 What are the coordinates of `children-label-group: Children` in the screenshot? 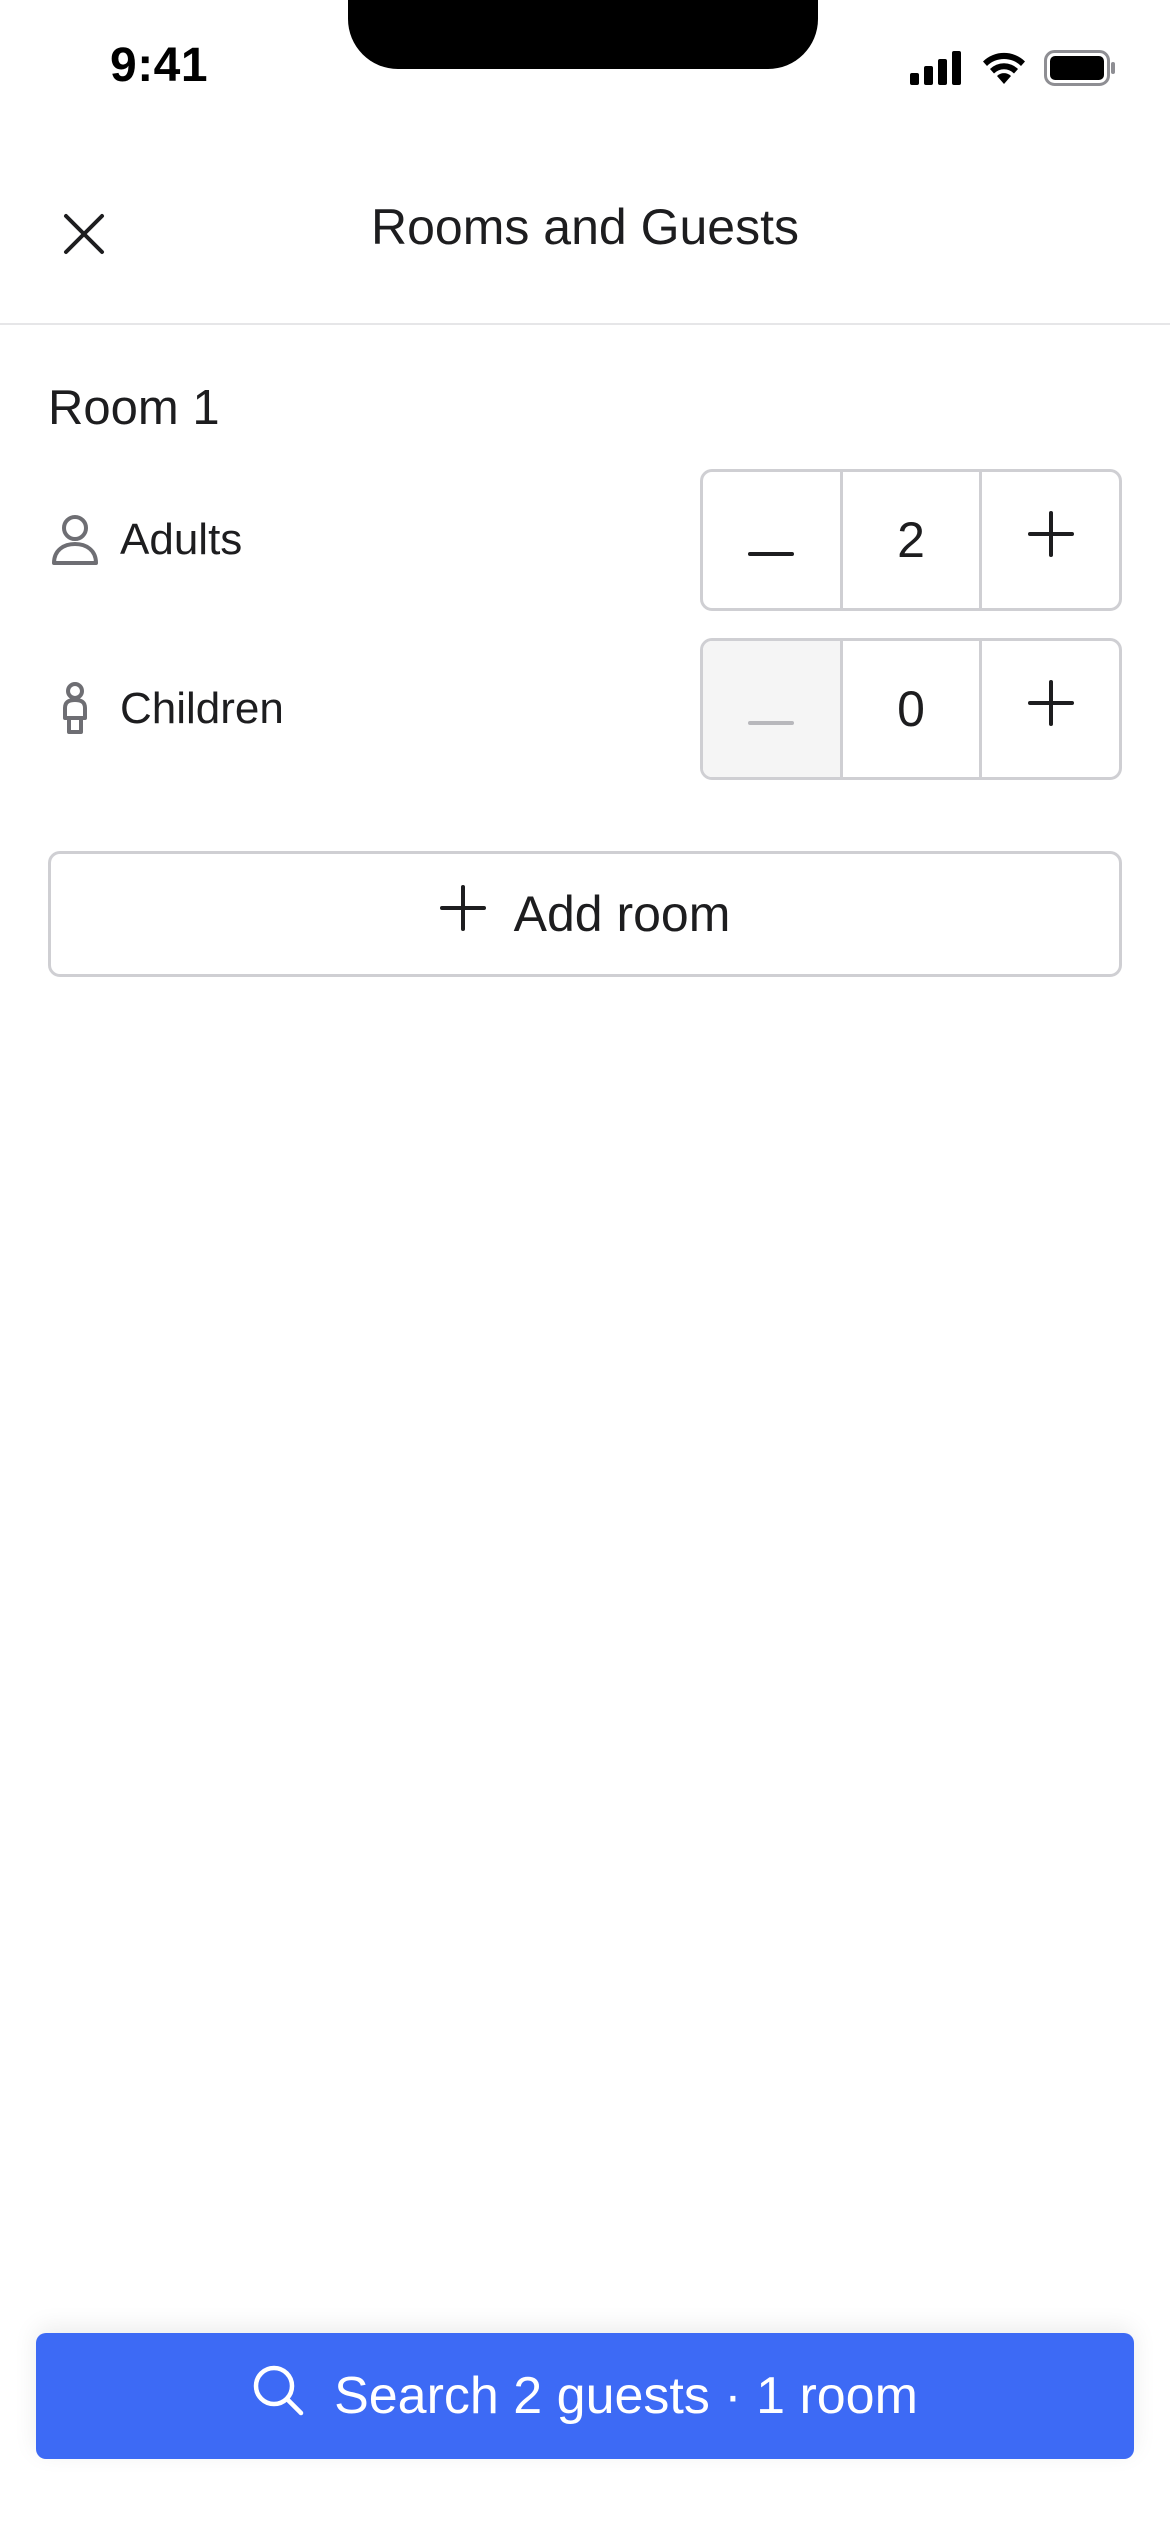 It's located at (166, 709).